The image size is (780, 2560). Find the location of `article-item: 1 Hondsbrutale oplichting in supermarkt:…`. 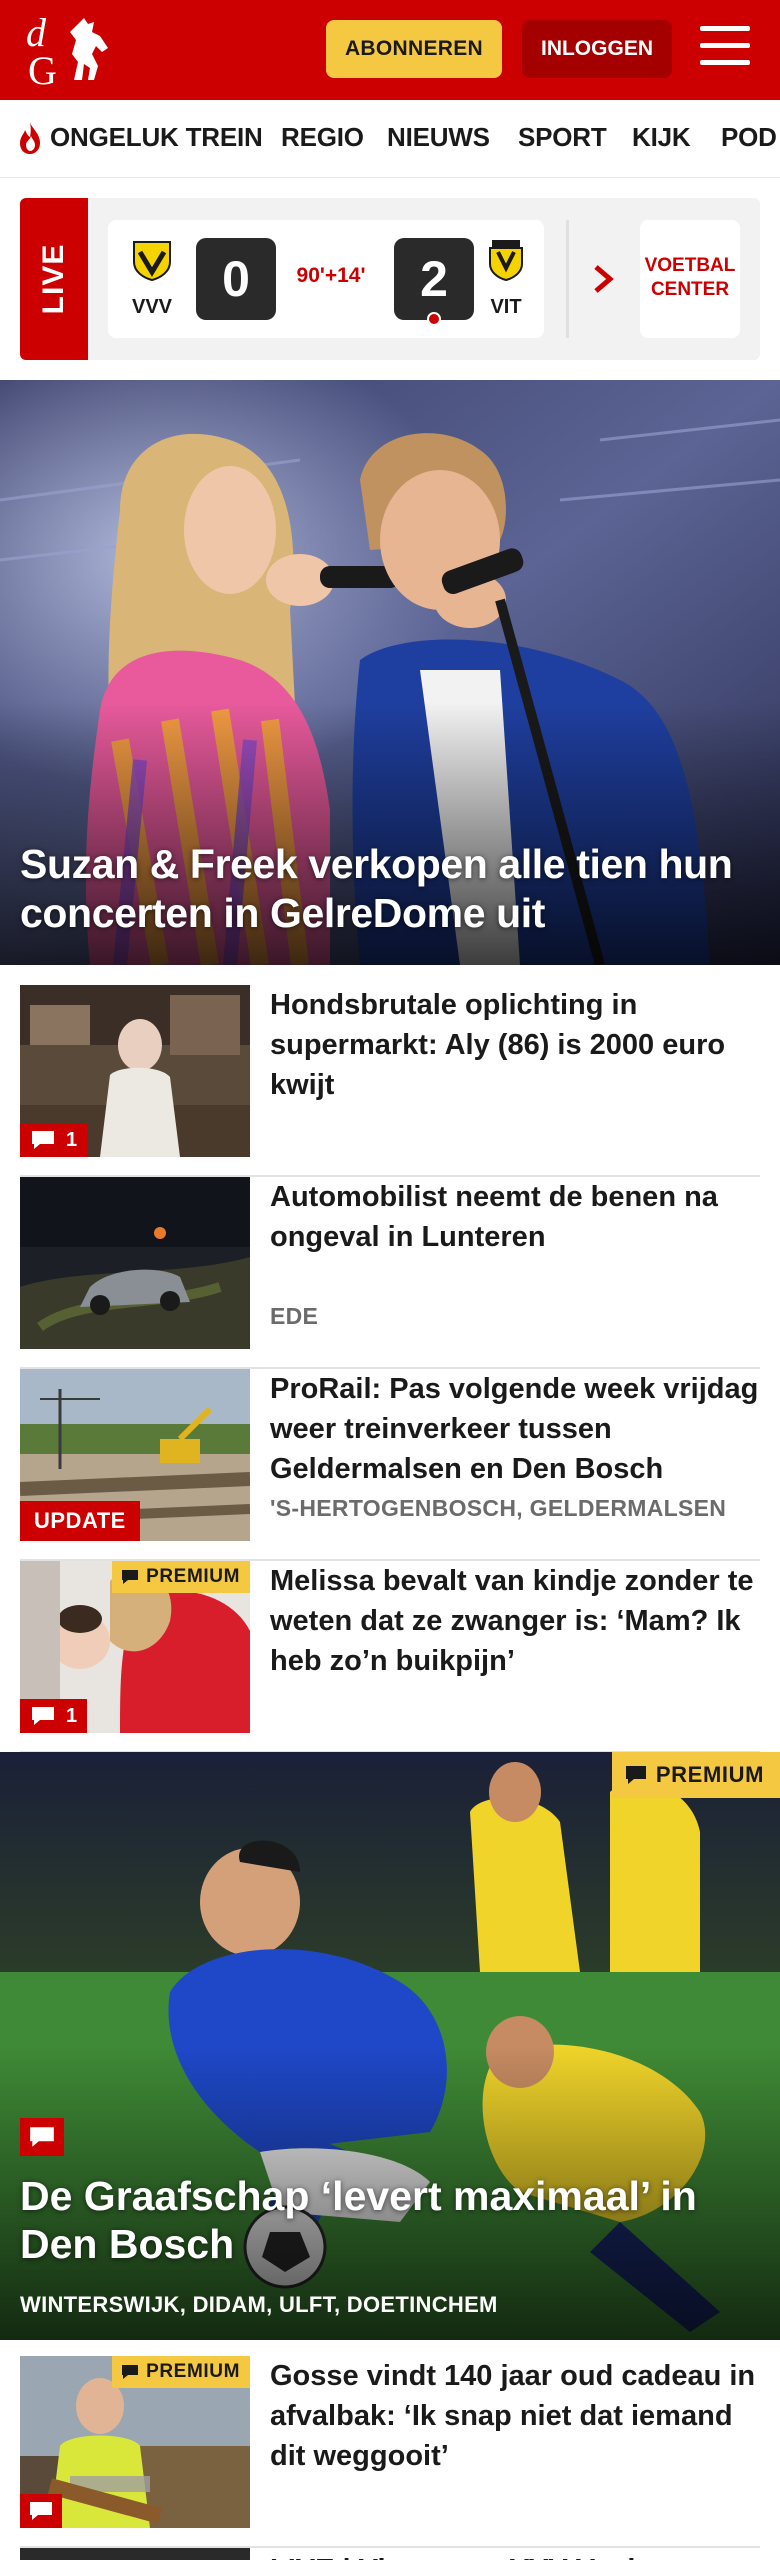

article-item: 1 Hondsbrutale oplichting in supermarkt:… is located at coordinates (390, 1081).